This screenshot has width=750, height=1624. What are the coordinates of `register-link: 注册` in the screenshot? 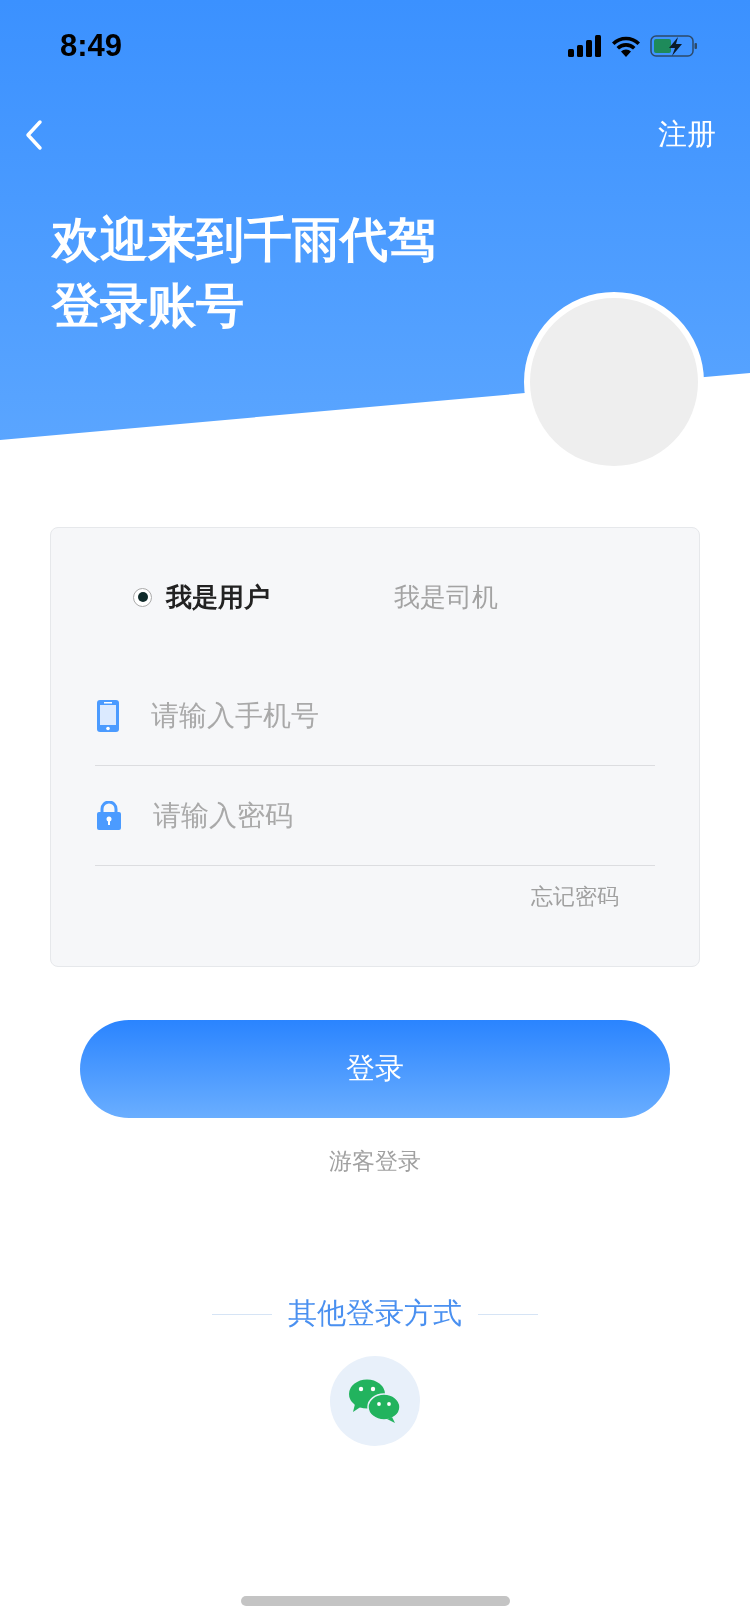 It's located at (687, 134).